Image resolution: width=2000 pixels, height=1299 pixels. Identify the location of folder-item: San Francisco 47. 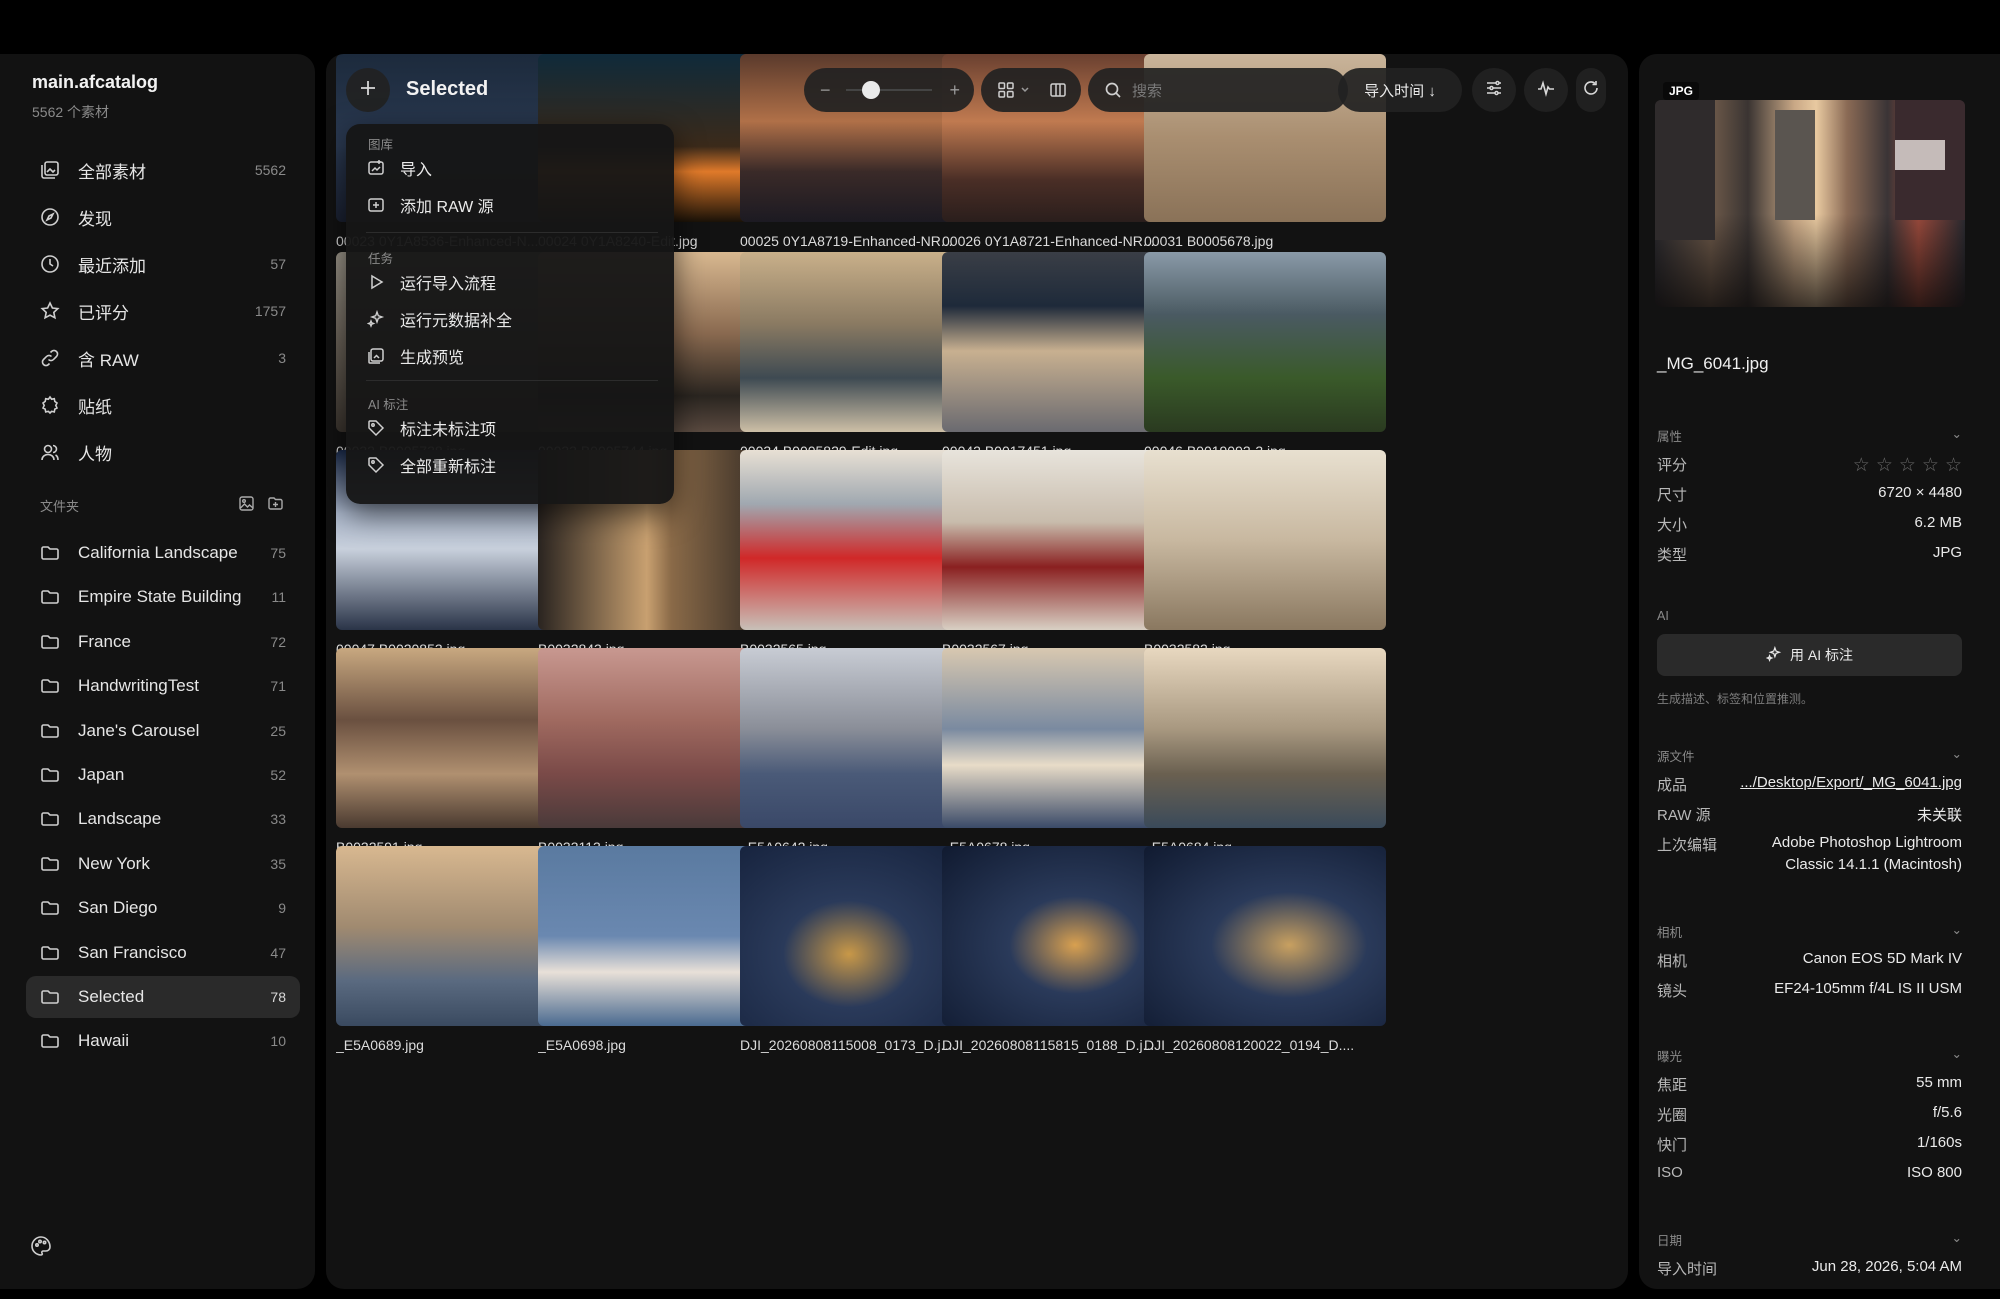
(163, 953).